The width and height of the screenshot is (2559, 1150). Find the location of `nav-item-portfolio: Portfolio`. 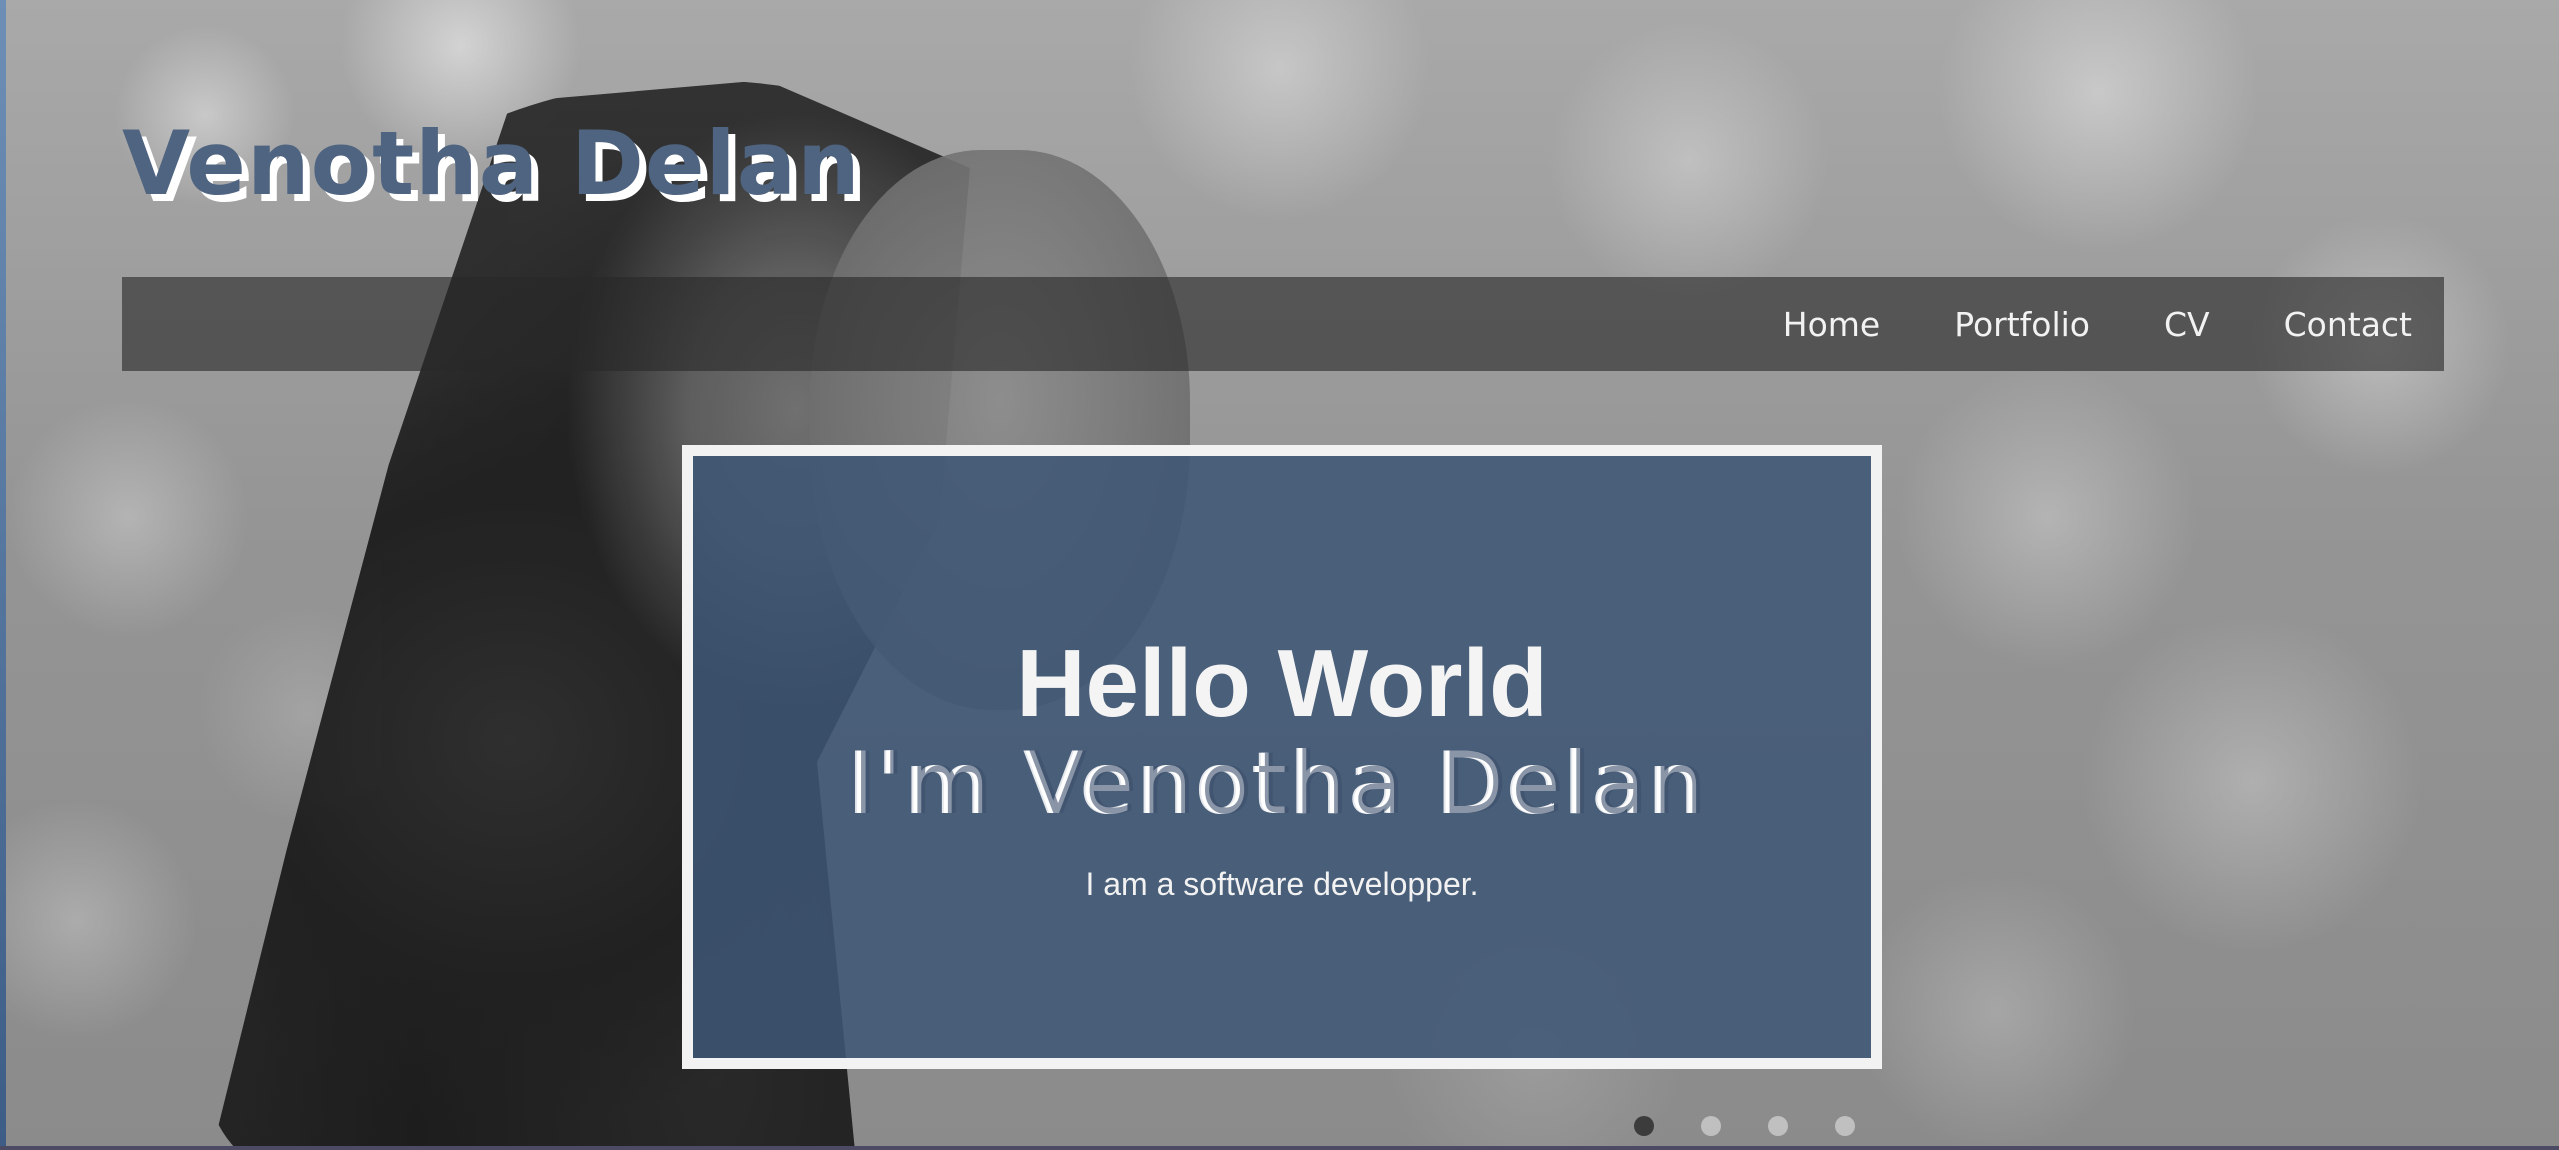

nav-item-portfolio: Portfolio is located at coordinates (2022, 324).